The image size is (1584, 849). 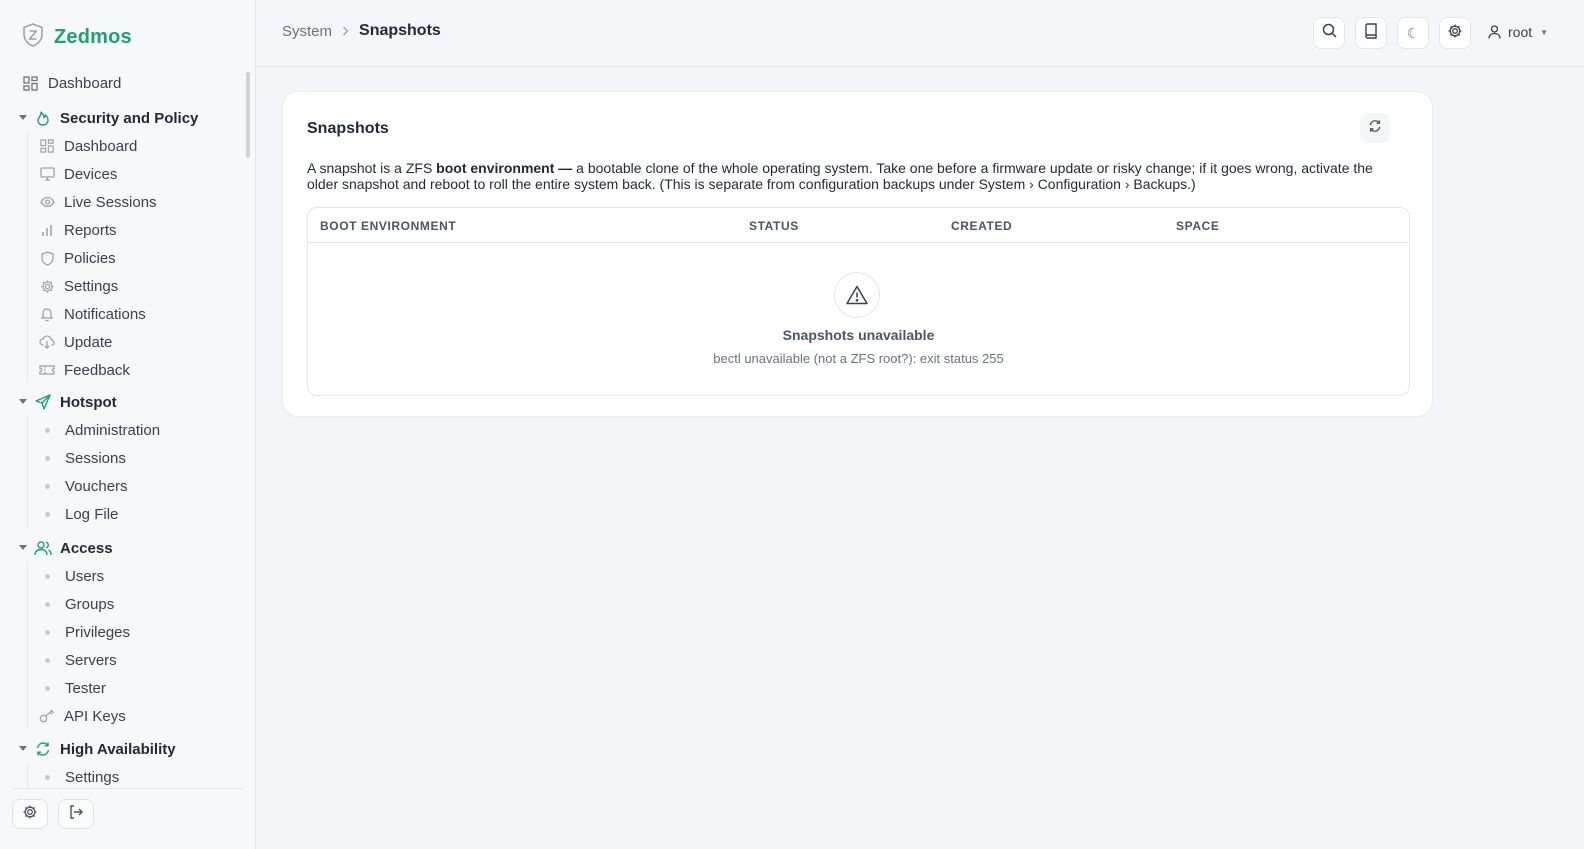 What do you see at coordinates (76, 814) in the screenshot?
I see `logout-button` at bounding box center [76, 814].